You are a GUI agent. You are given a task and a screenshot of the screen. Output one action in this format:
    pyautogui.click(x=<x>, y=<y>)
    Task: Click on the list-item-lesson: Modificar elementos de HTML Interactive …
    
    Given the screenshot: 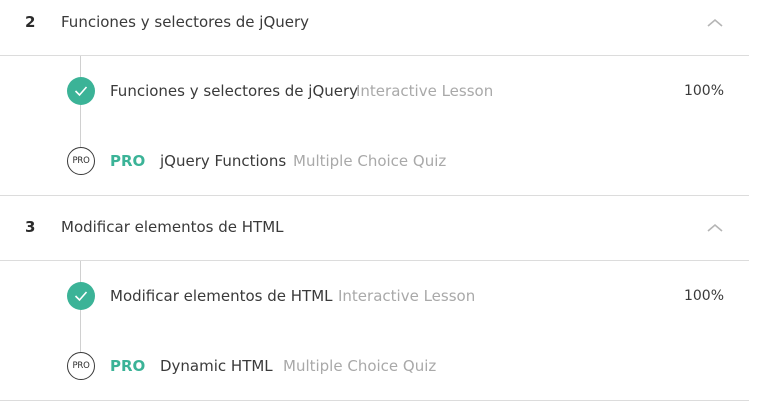 What is the action you would take?
    pyautogui.click(x=374, y=296)
    